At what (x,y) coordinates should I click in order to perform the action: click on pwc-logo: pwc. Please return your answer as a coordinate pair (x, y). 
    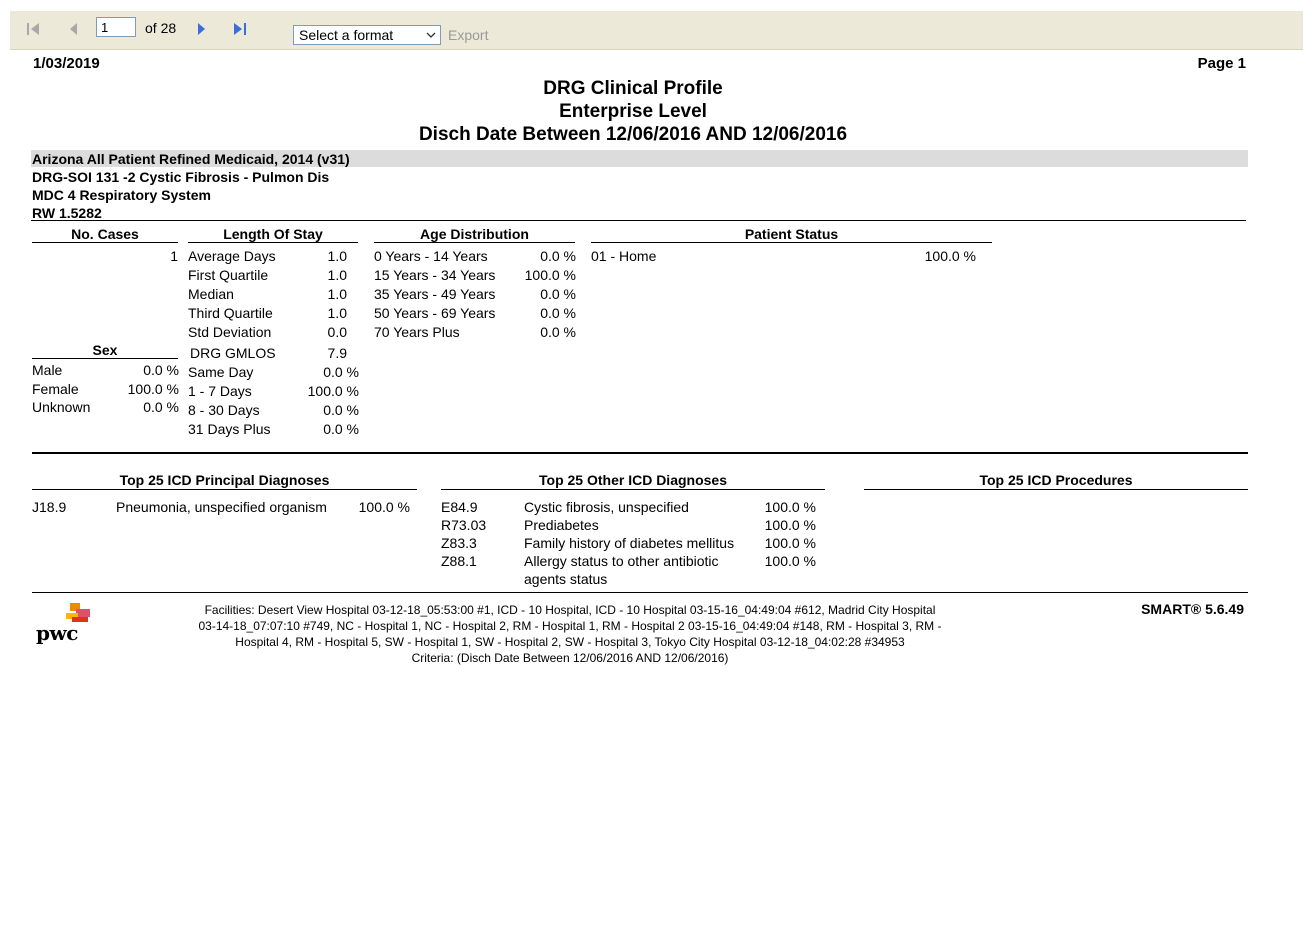
    Looking at the image, I should click on (66, 623).